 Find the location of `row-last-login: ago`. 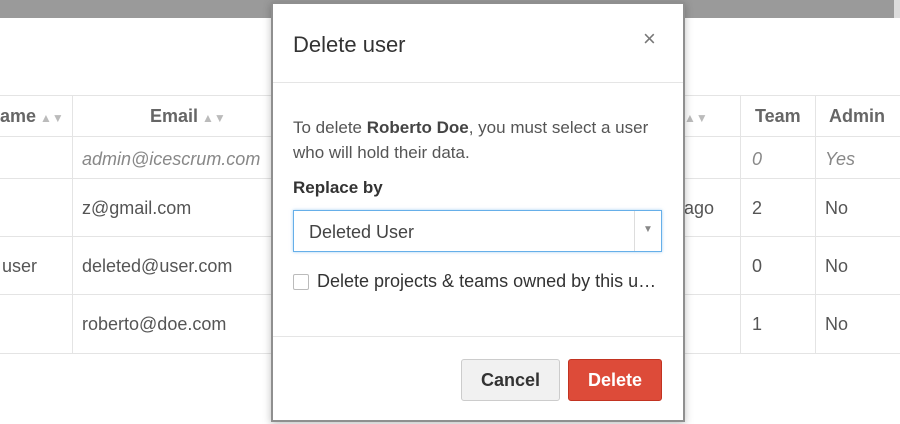

row-last-login: ago is located at coordinates (699, 208).